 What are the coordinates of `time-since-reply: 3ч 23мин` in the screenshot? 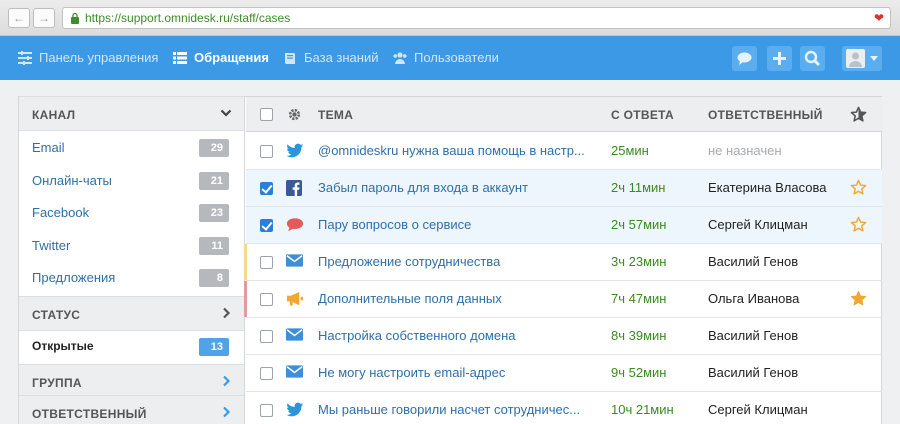 It's located at (639, 261).